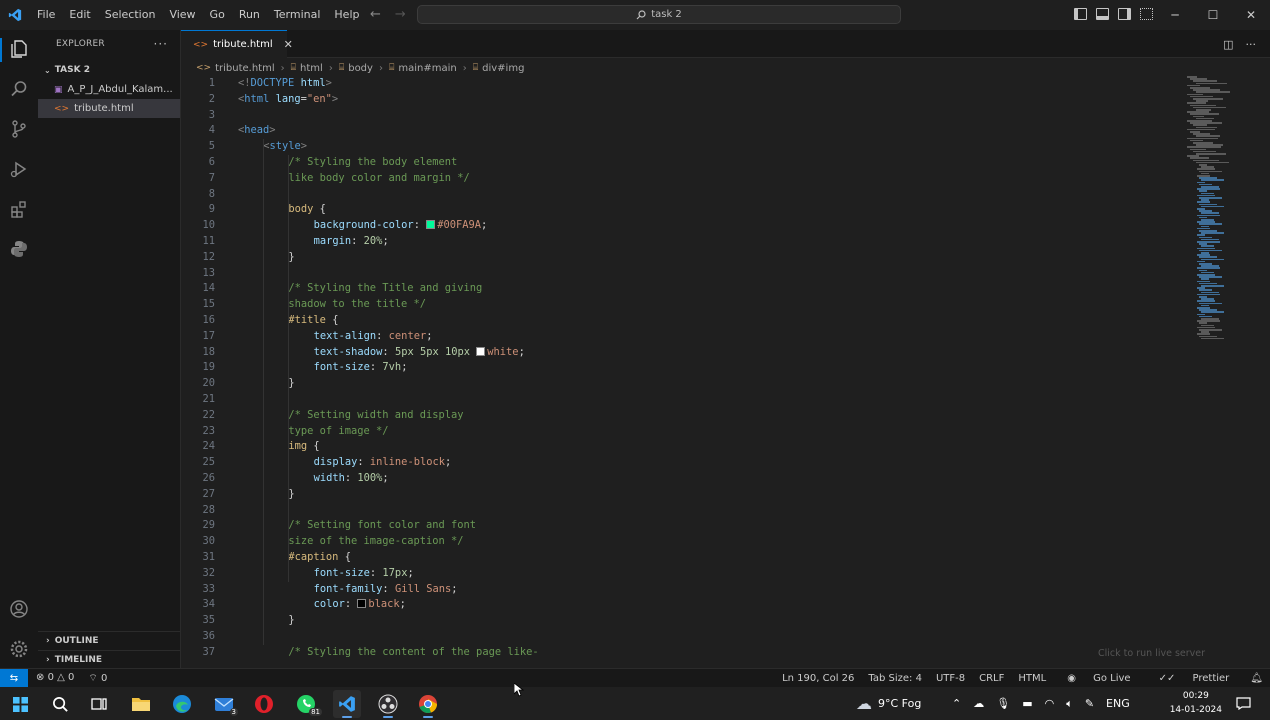 The image size is (1270, 720). I want to click on menu-help: Help, so click(346, 15).